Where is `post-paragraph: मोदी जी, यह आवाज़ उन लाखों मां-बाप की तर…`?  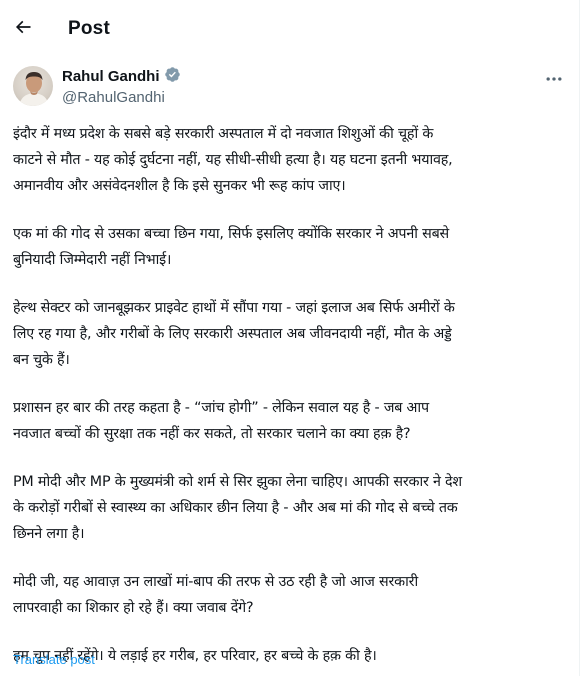 post-paragraph: मोदी जी, यह आवाज़ उन लाखों मां-बाप की तर… is located at coordinates (216, 595).